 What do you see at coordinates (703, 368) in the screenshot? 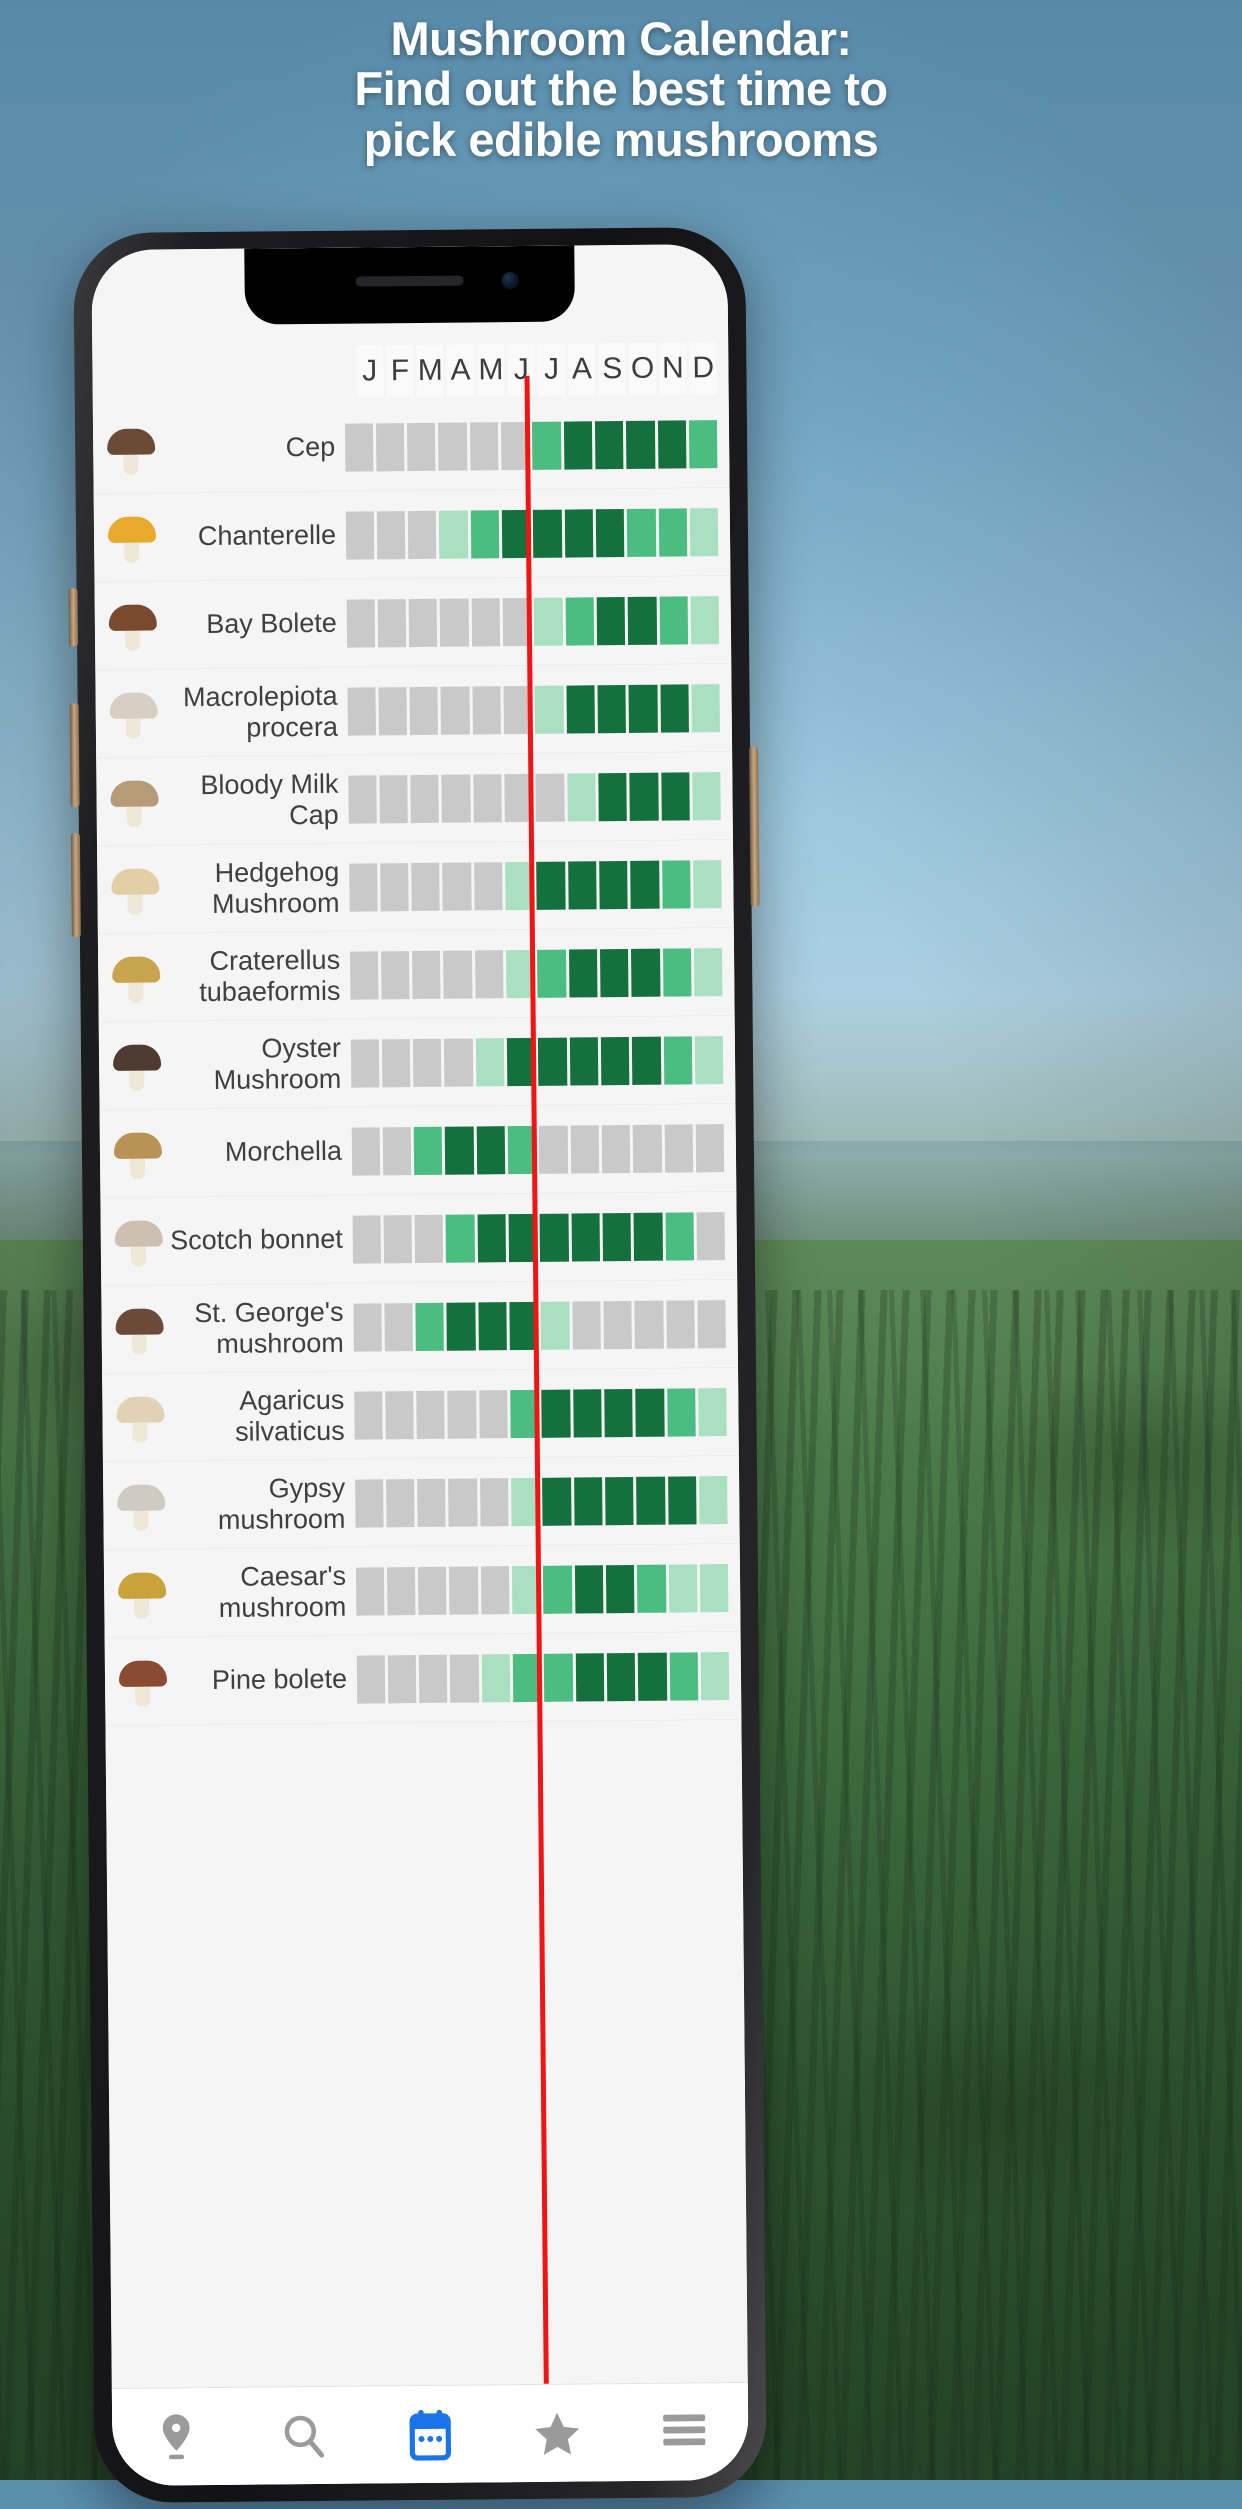
I see `month-header-11: D` at bounding box center [703, 368].